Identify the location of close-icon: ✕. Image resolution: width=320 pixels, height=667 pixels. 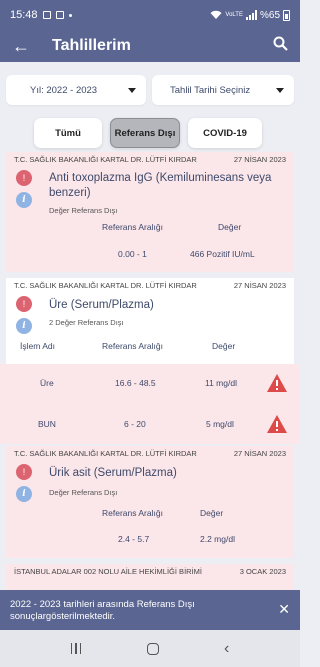
(284, 609).